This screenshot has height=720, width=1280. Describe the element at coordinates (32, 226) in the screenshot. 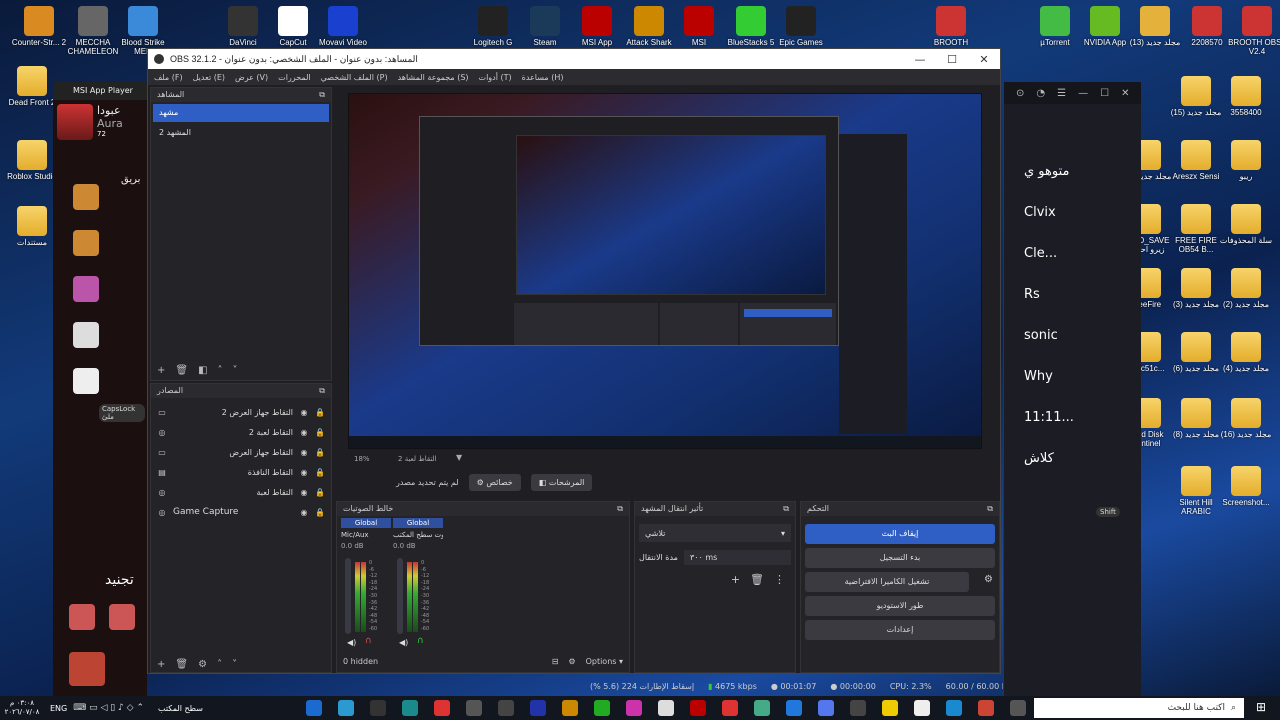

I see `desktop-icon: مستندات` at that location.